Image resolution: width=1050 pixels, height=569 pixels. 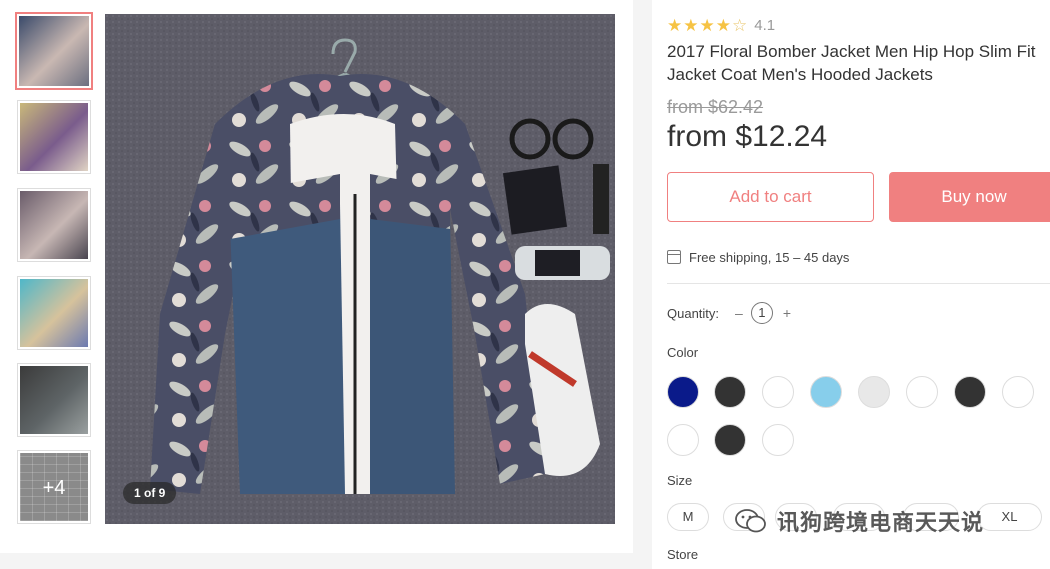 I want to click on divider, so click(x=858, y=283).